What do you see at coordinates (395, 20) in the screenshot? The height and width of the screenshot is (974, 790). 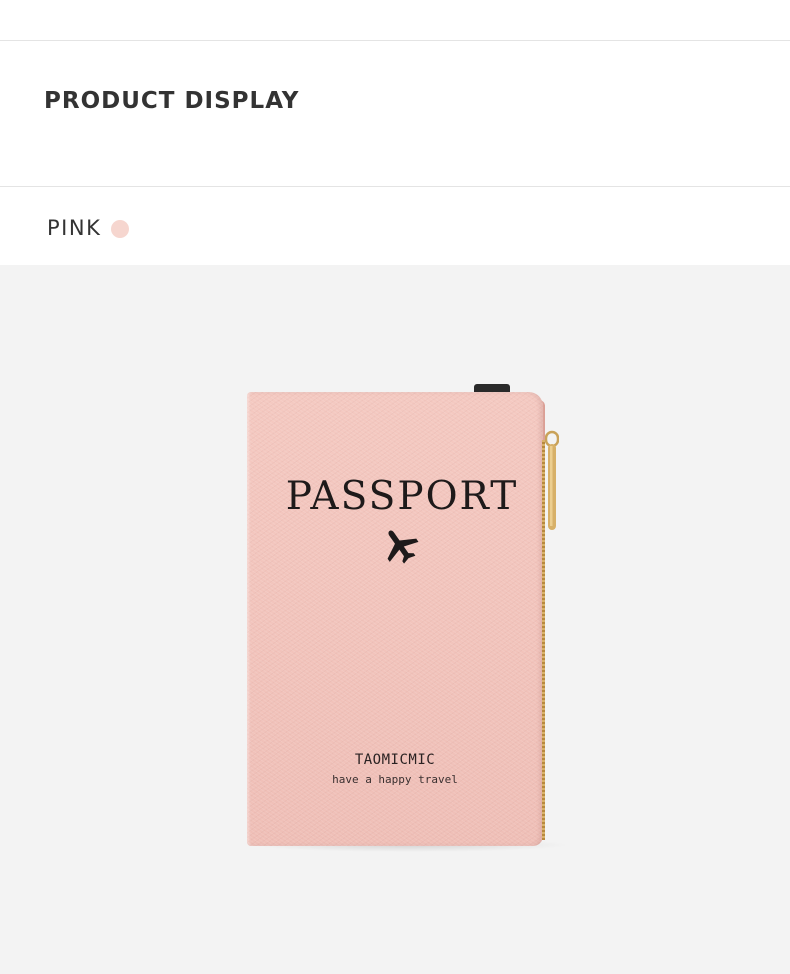 I see `top-band` at bounding box center [395, 20].